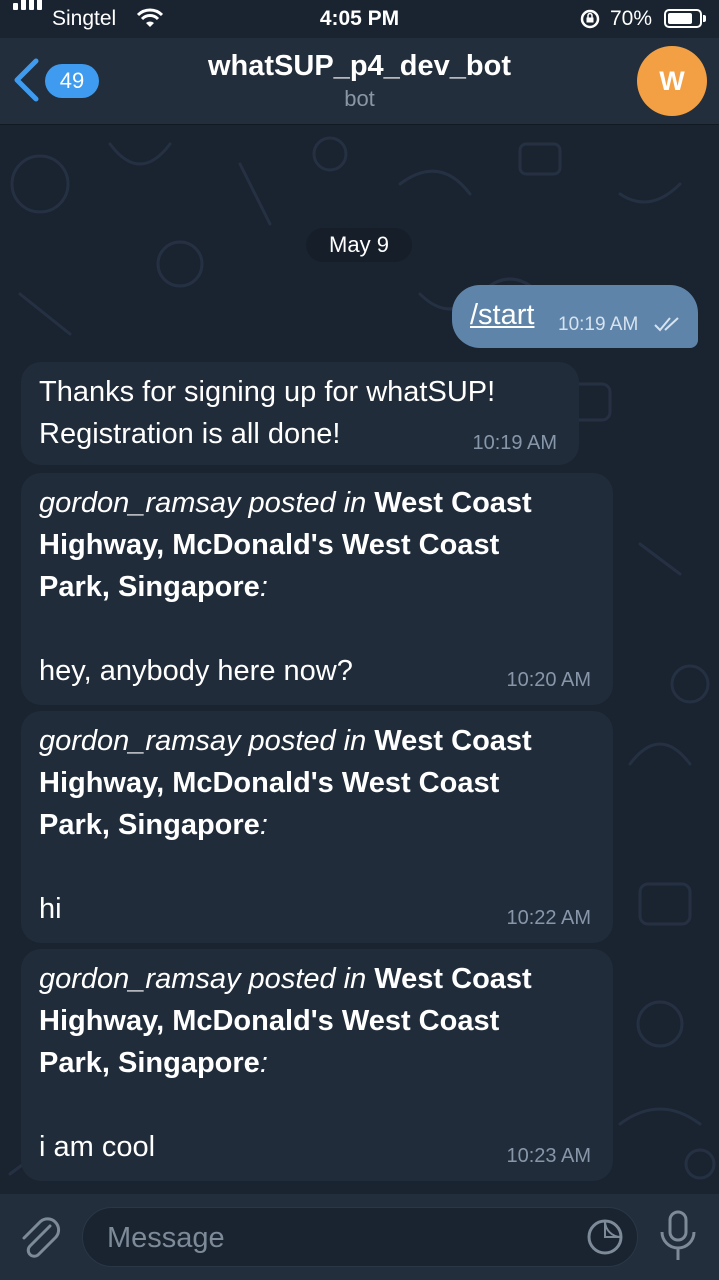  What do you see at coordinates (337, 1238) in the screenshot?
I see `message-input` at bounding box center [337, 1238].